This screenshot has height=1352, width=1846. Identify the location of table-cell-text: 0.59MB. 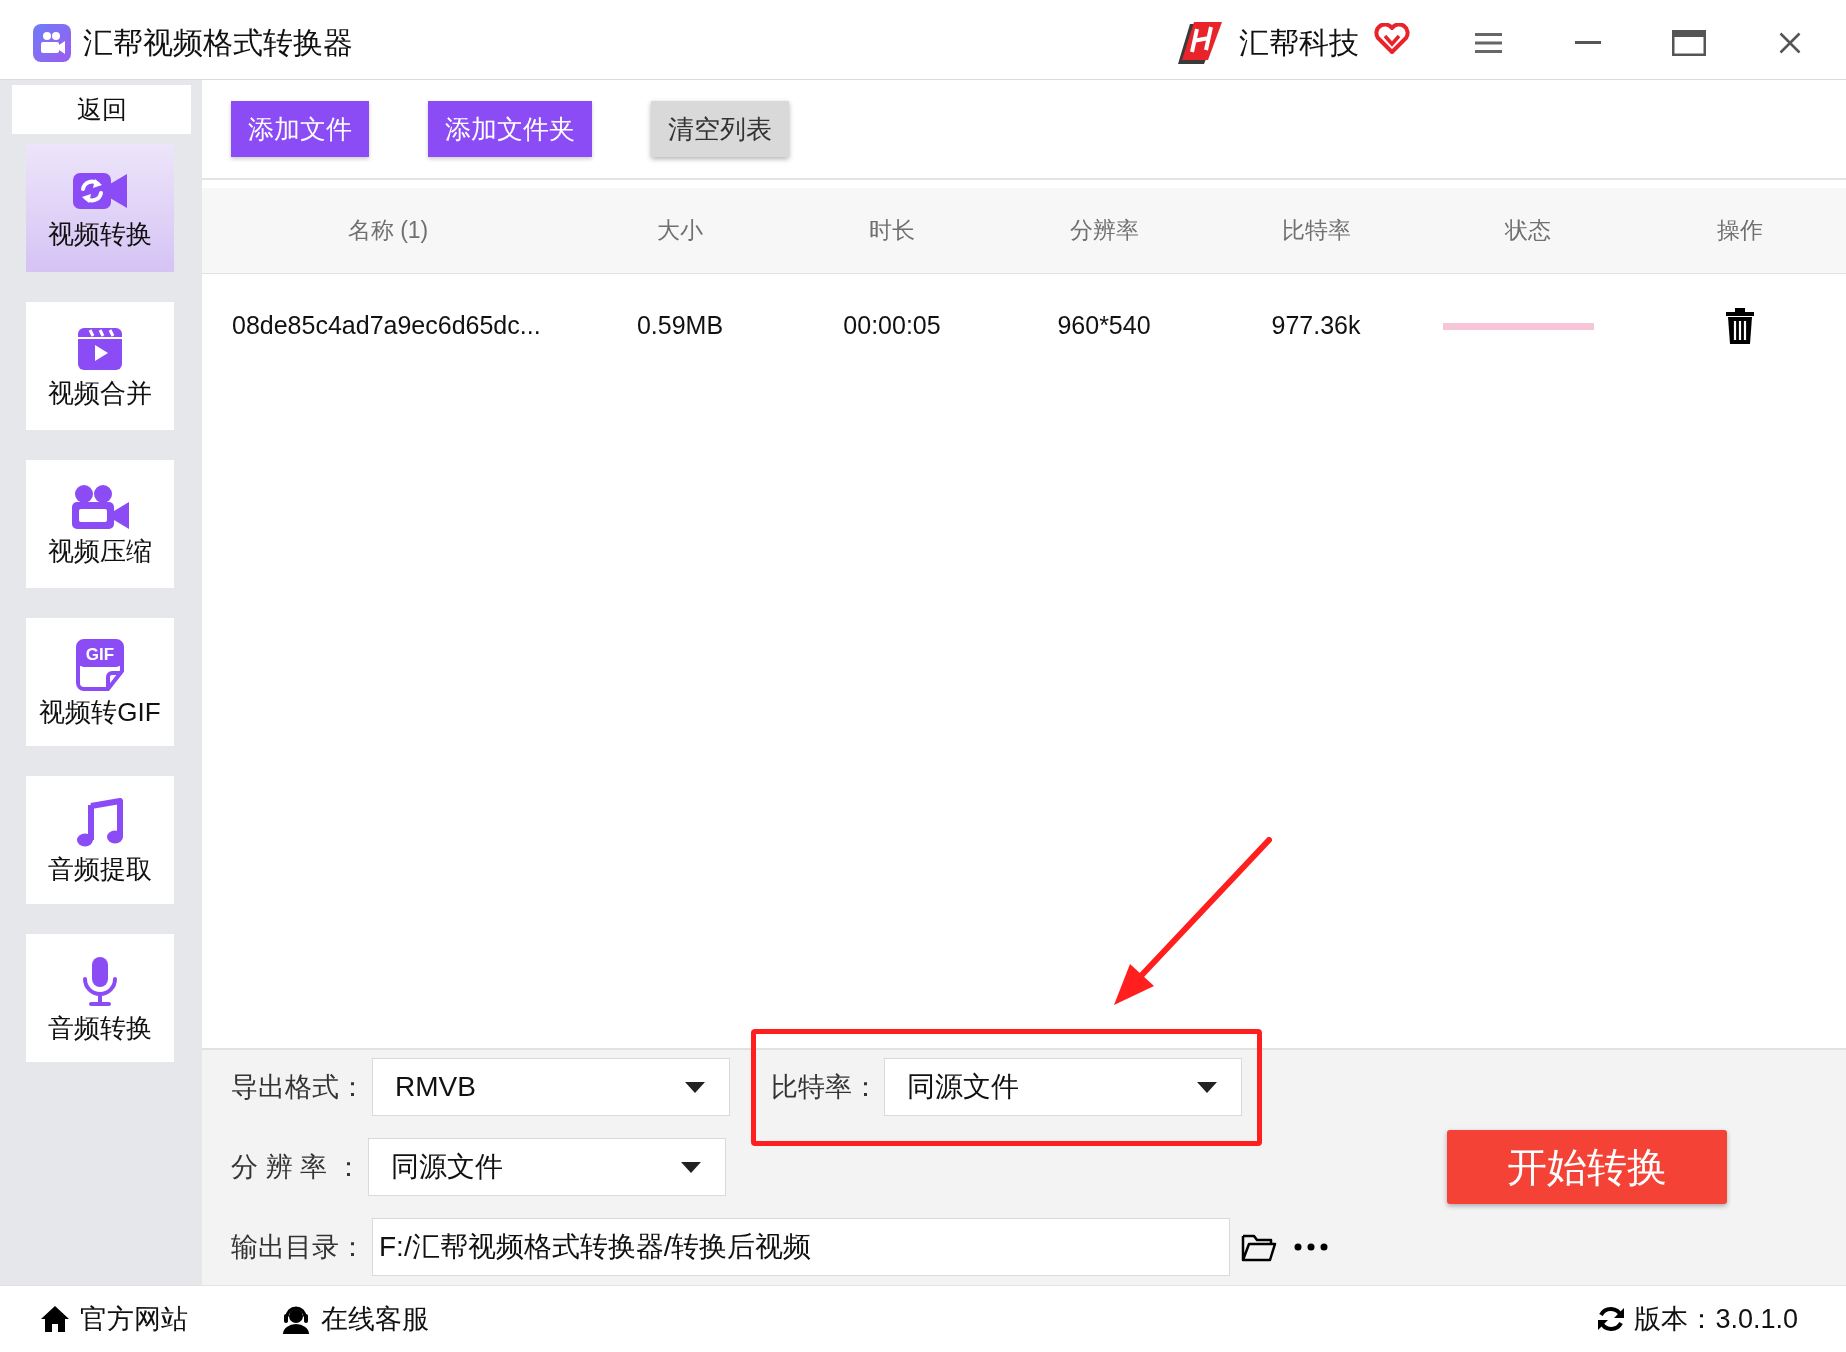
(680, 326).